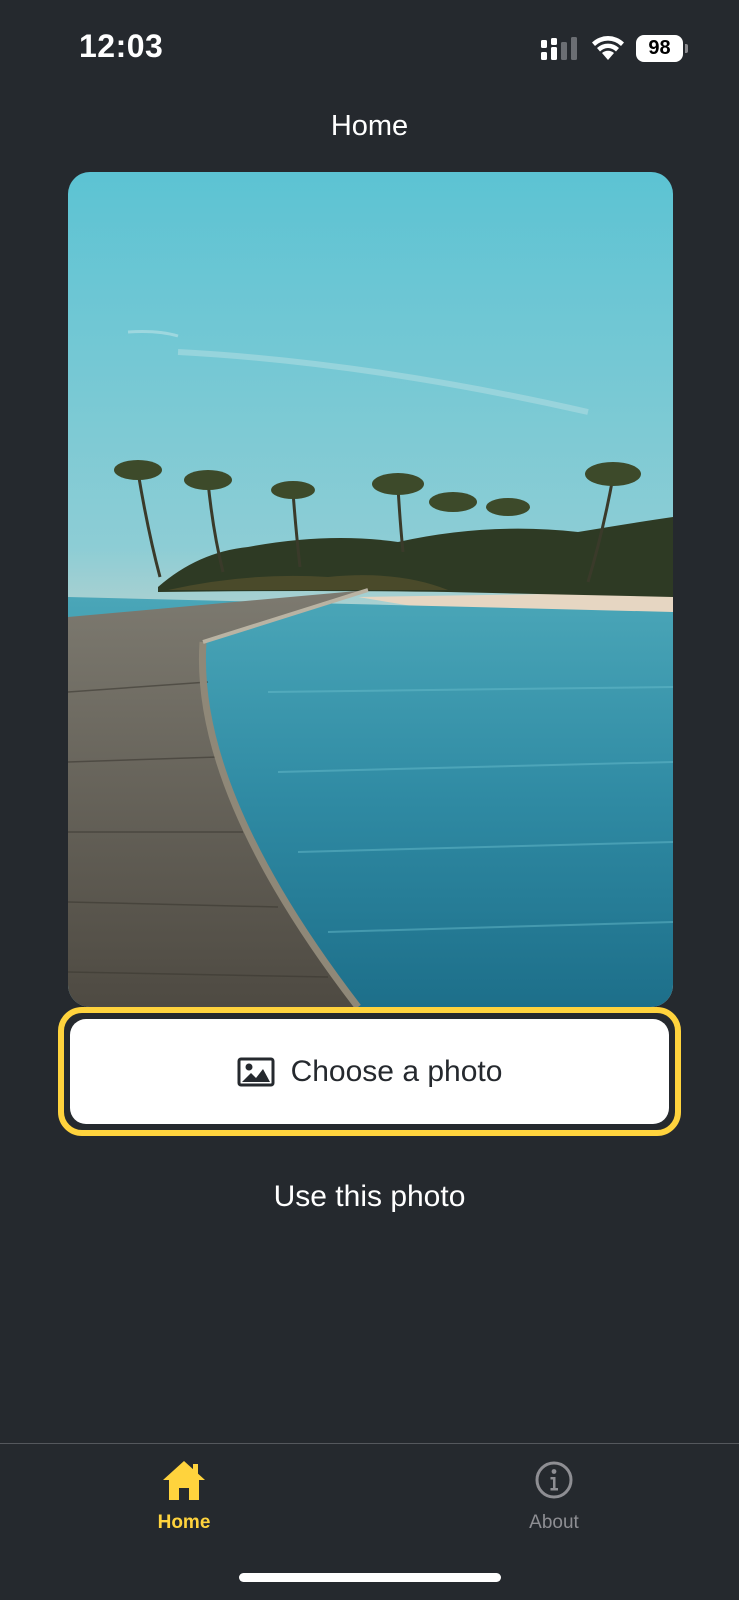 This screenshot has width=739, height=1600. I want to click on tab-home: Home, so click(184, 1496).